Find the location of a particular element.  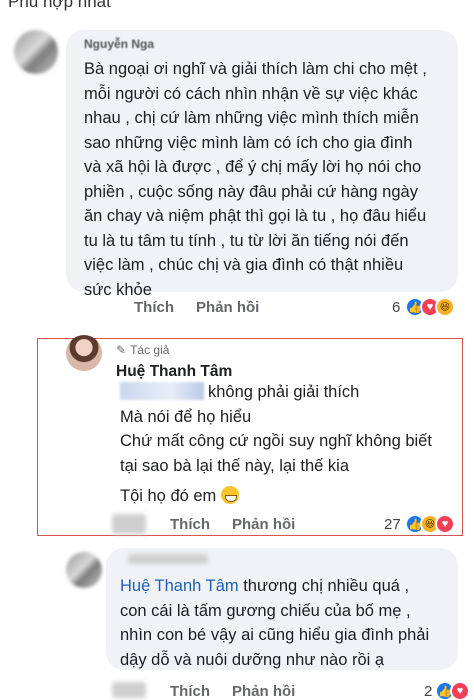

reply-actions: Thích Phản hồi is located at coordinates (232, 524).